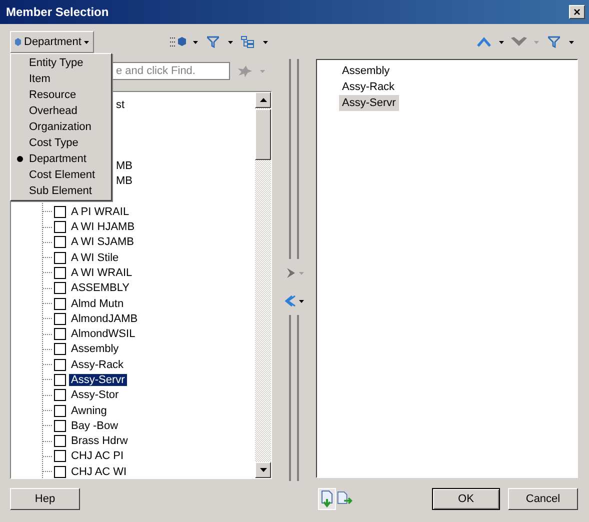  I want to click on menu-item: Department, so click(61, 159).